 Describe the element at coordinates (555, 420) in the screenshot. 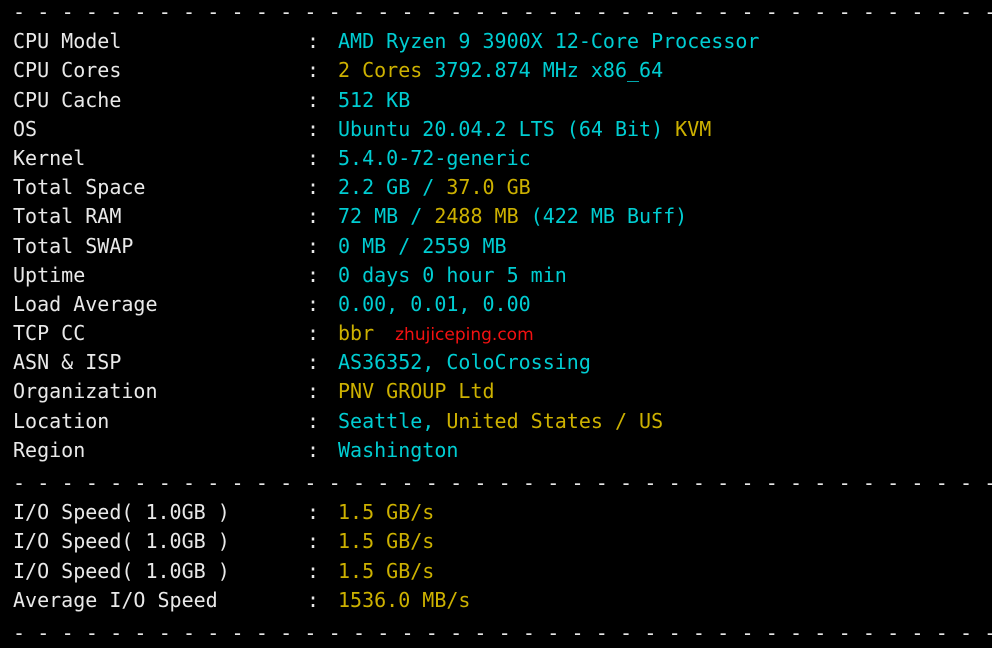

I see `system-info-value-segment: United States / US` at that location.